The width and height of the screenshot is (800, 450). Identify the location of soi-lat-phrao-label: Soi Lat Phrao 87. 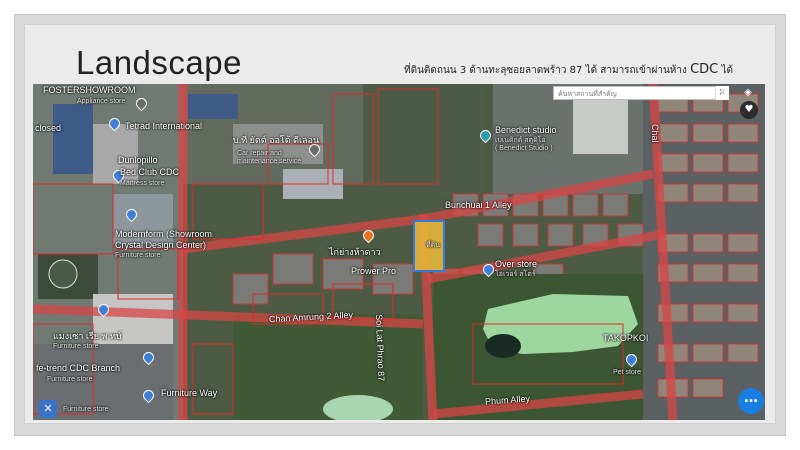
(380, 347).